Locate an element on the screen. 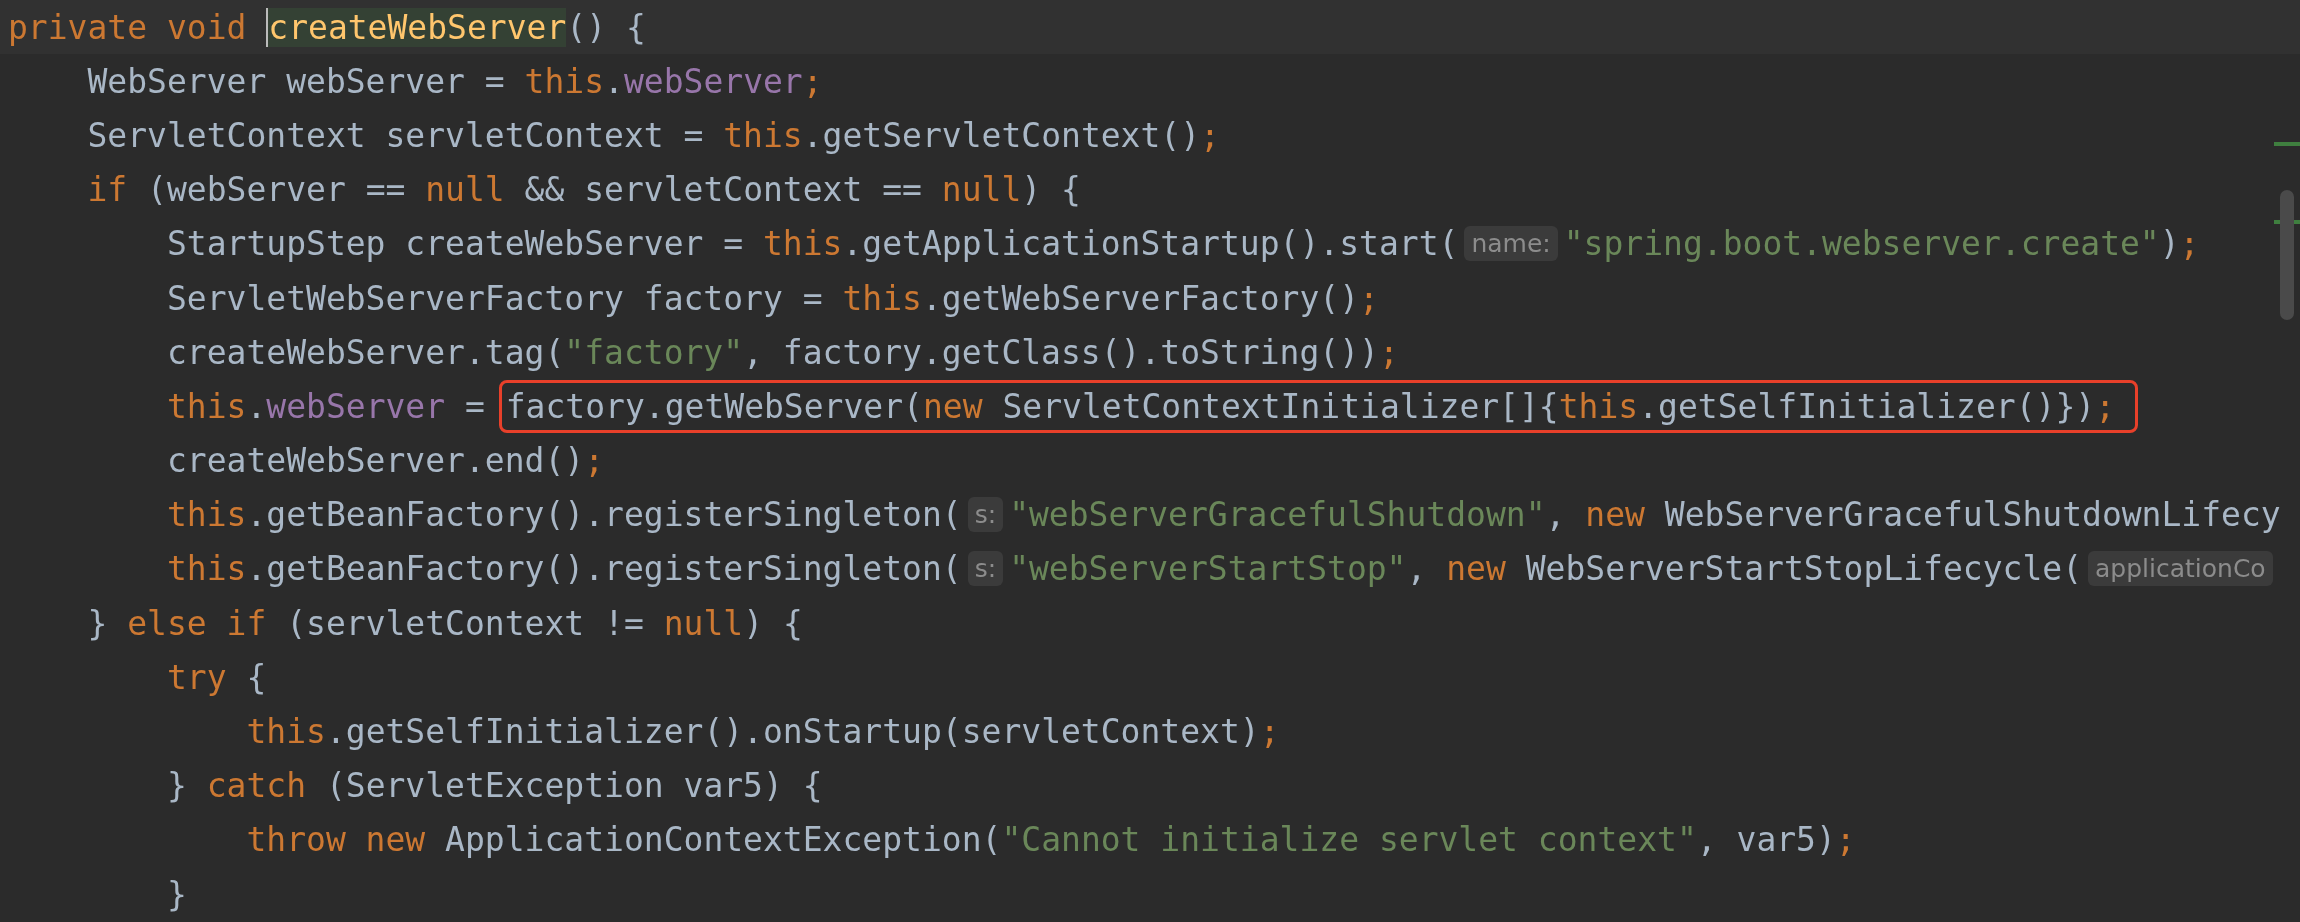  code-text: private void createWebServer() { is located at coordinates (327, 27).